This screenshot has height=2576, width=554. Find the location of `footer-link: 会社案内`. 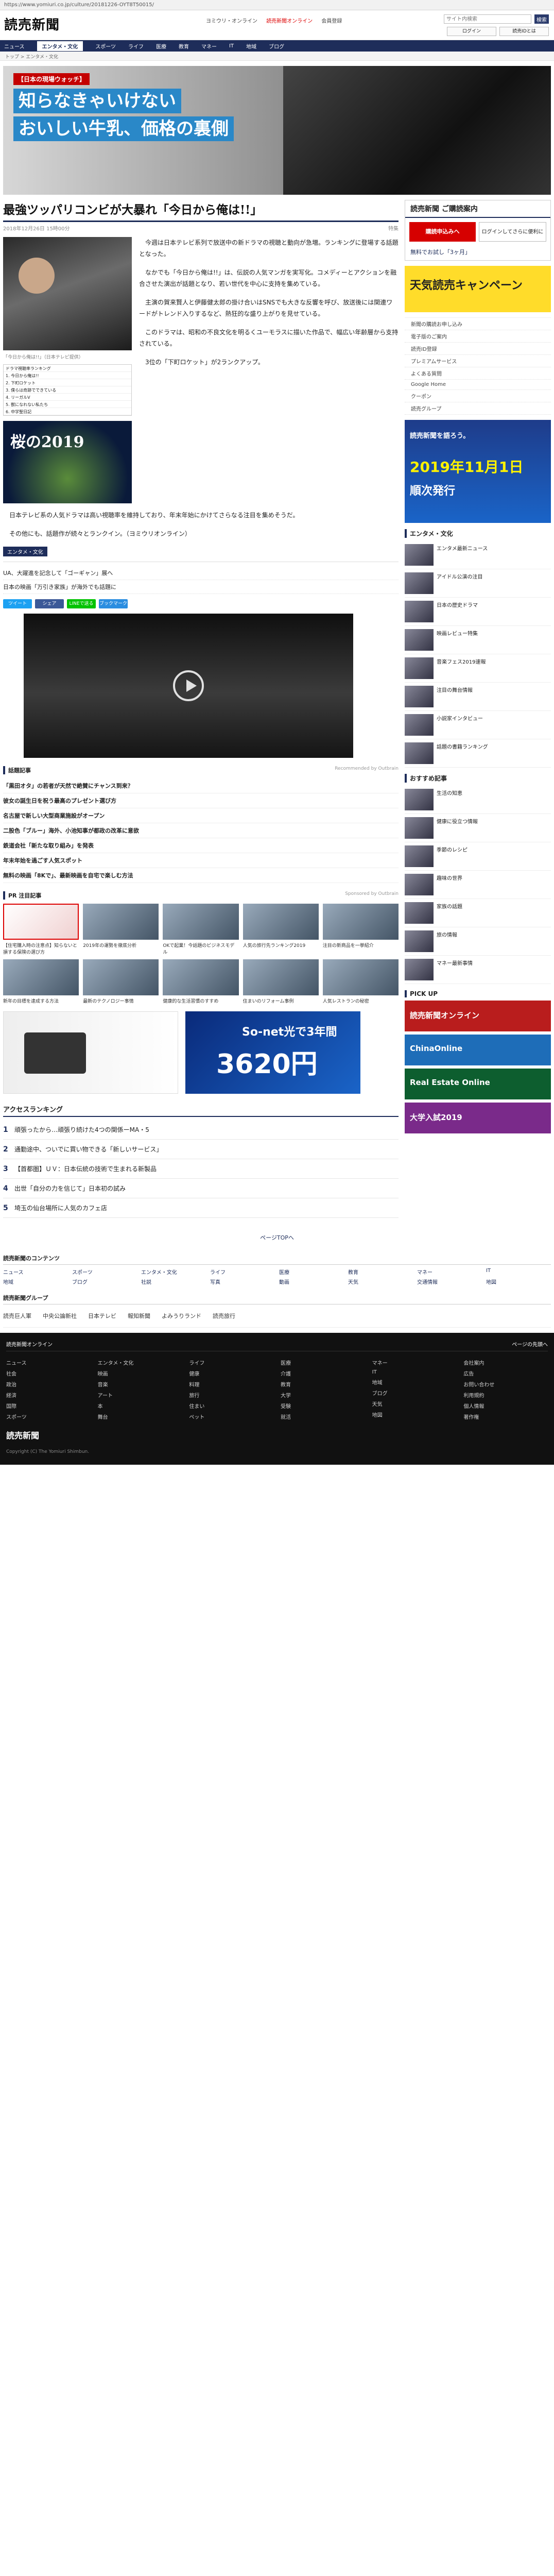

footer-link: 会社案内 is located at coordinates (506, 1362).